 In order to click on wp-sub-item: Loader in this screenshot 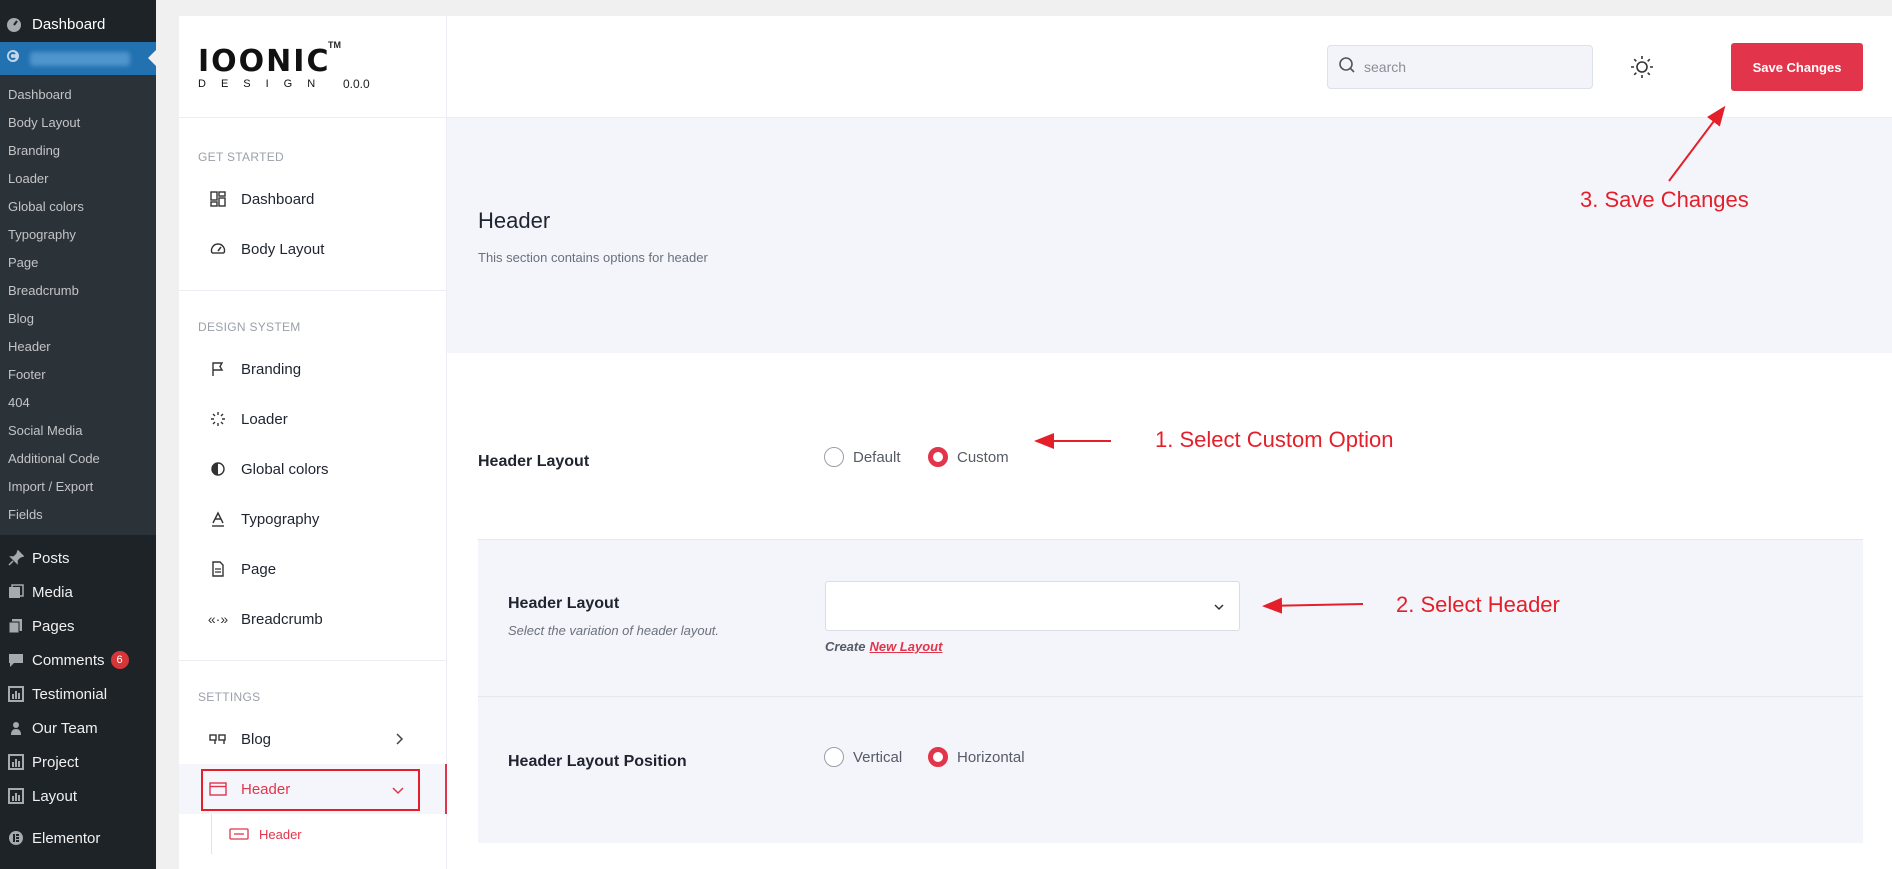, I will do `click(78, 179)`.